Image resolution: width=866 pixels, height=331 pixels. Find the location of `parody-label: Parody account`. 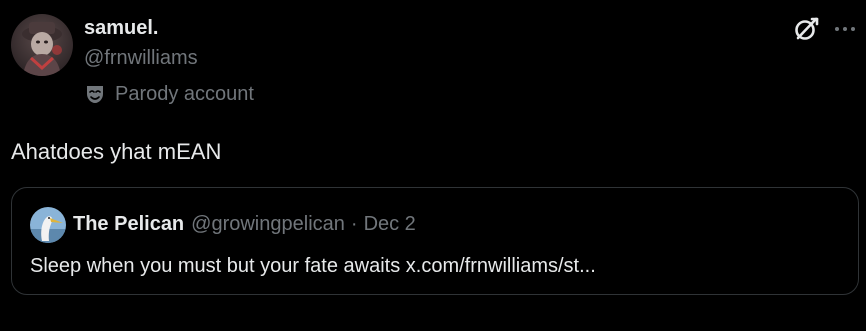

parody-label: Parody account is located at coordinates (169, 94).